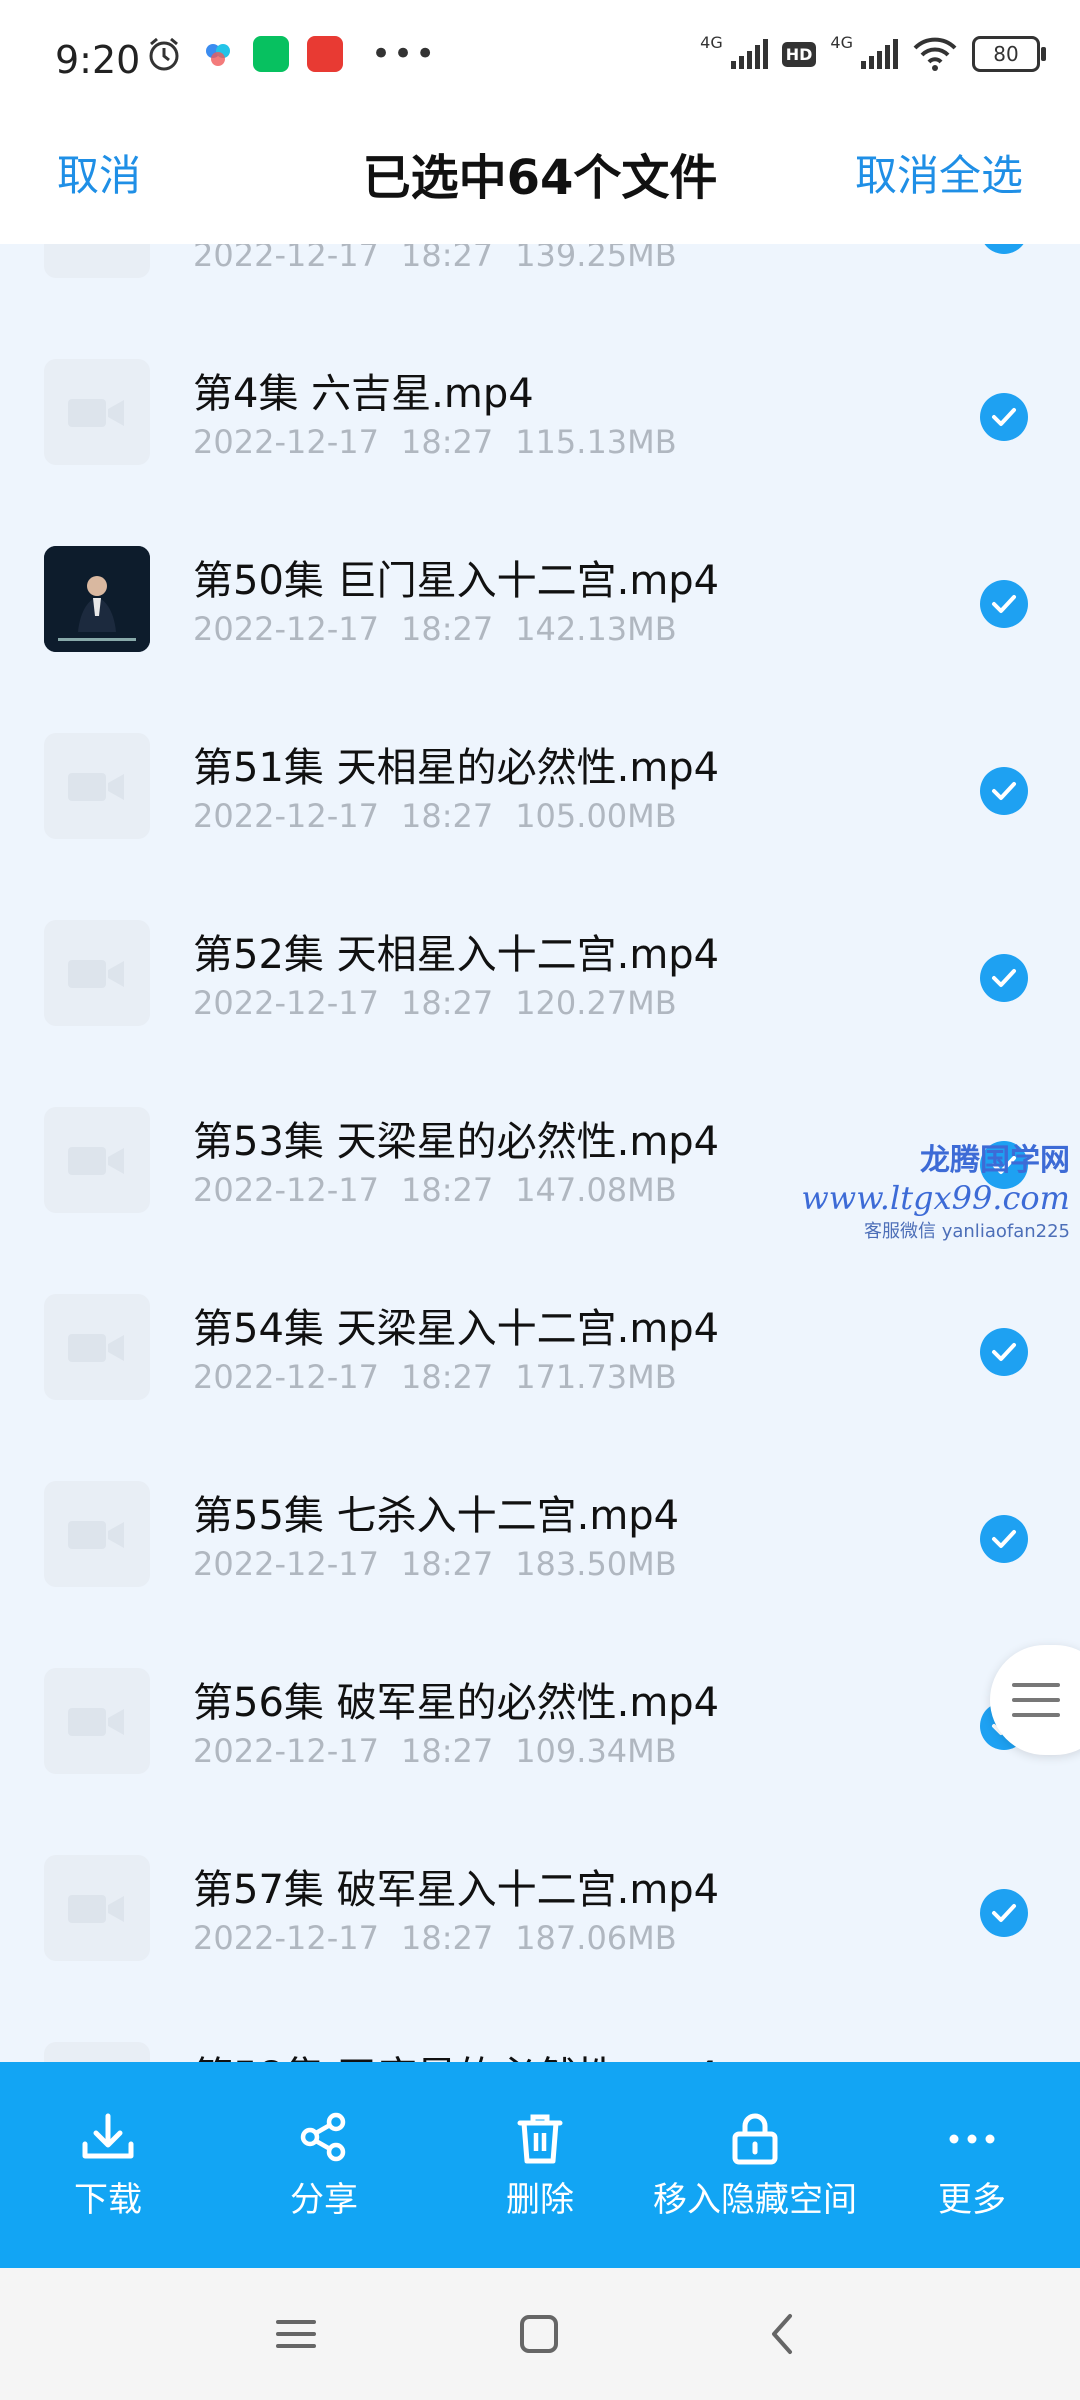 Image resolution: width=1080 pixels, height=2400 pixels. I want to click on file-size: 171.73MB, so click(596, 1377).